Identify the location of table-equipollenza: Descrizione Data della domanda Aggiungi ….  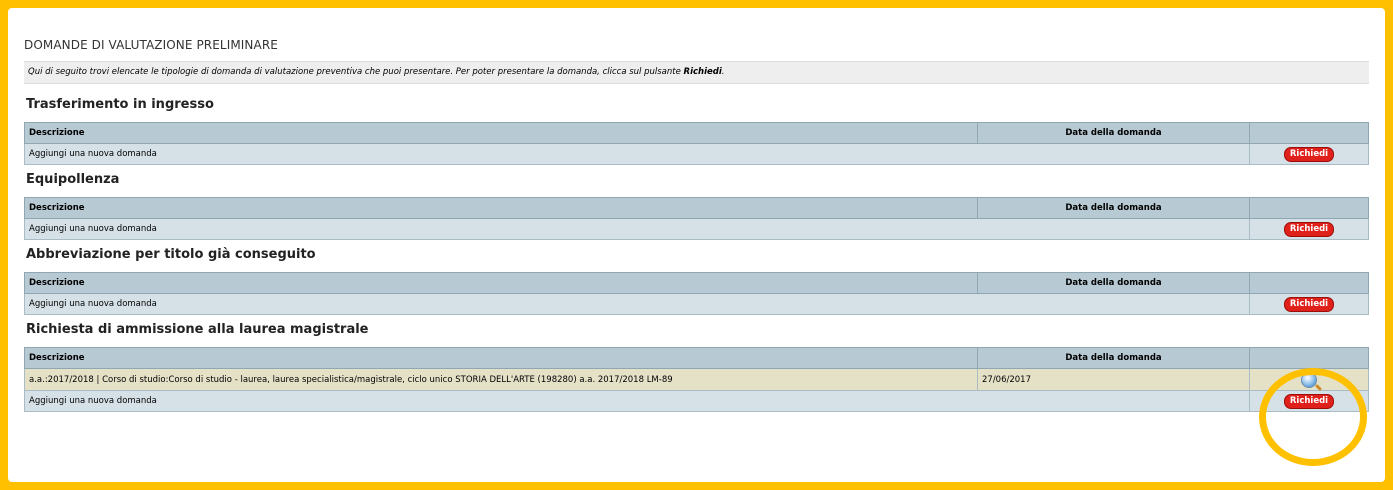
(696, 218).